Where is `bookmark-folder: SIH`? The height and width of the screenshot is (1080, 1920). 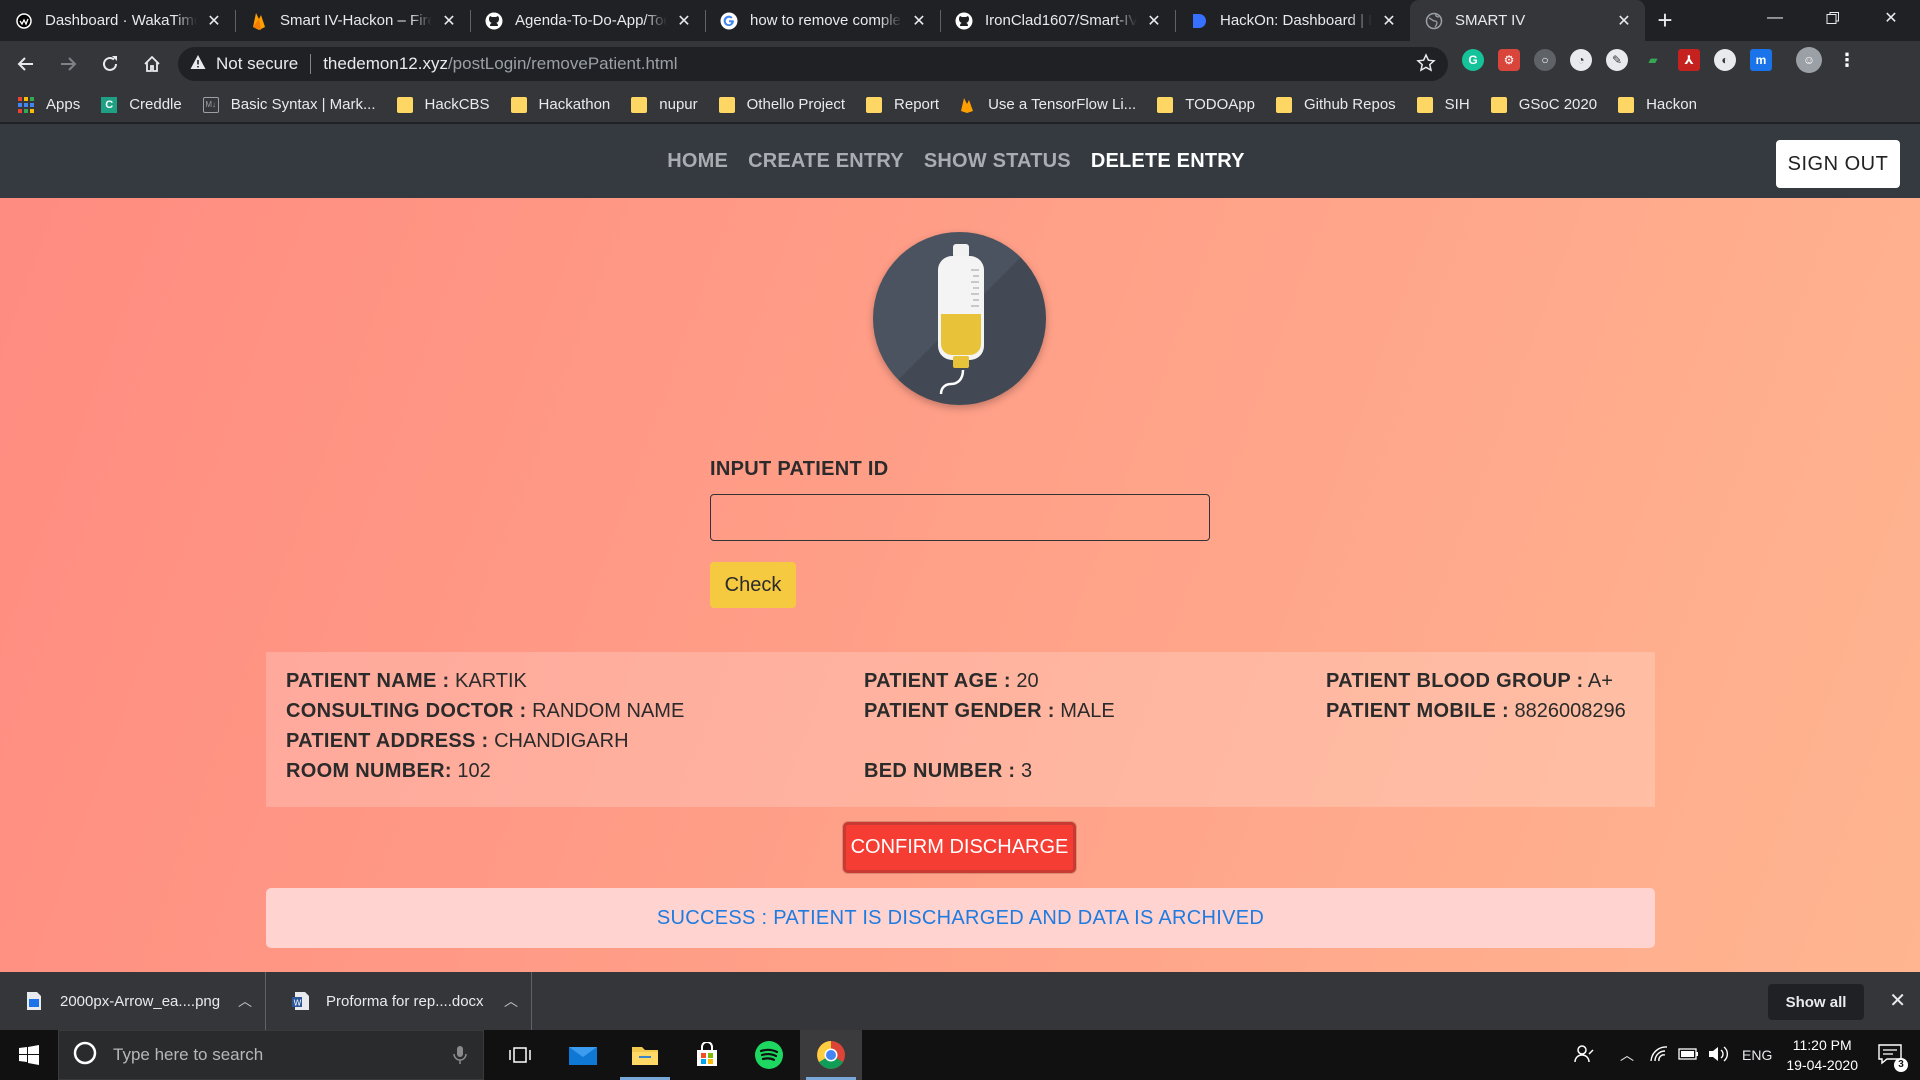 bookmark-folder: SIH is located at coordinates (1443, 104).